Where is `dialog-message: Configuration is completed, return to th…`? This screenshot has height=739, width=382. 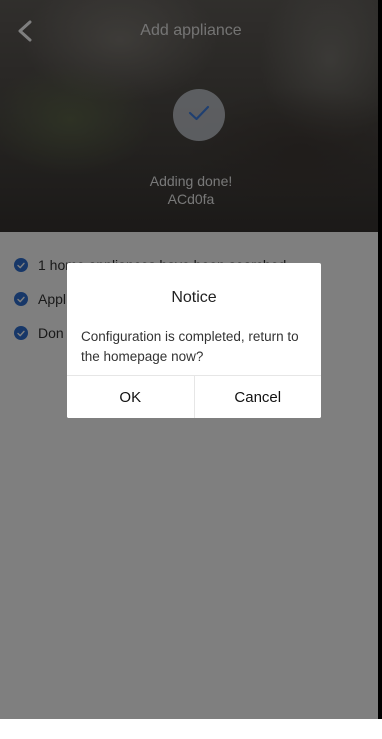
dialog-message: Configuration is completed, return to th… is located at coordinates (190, 346).